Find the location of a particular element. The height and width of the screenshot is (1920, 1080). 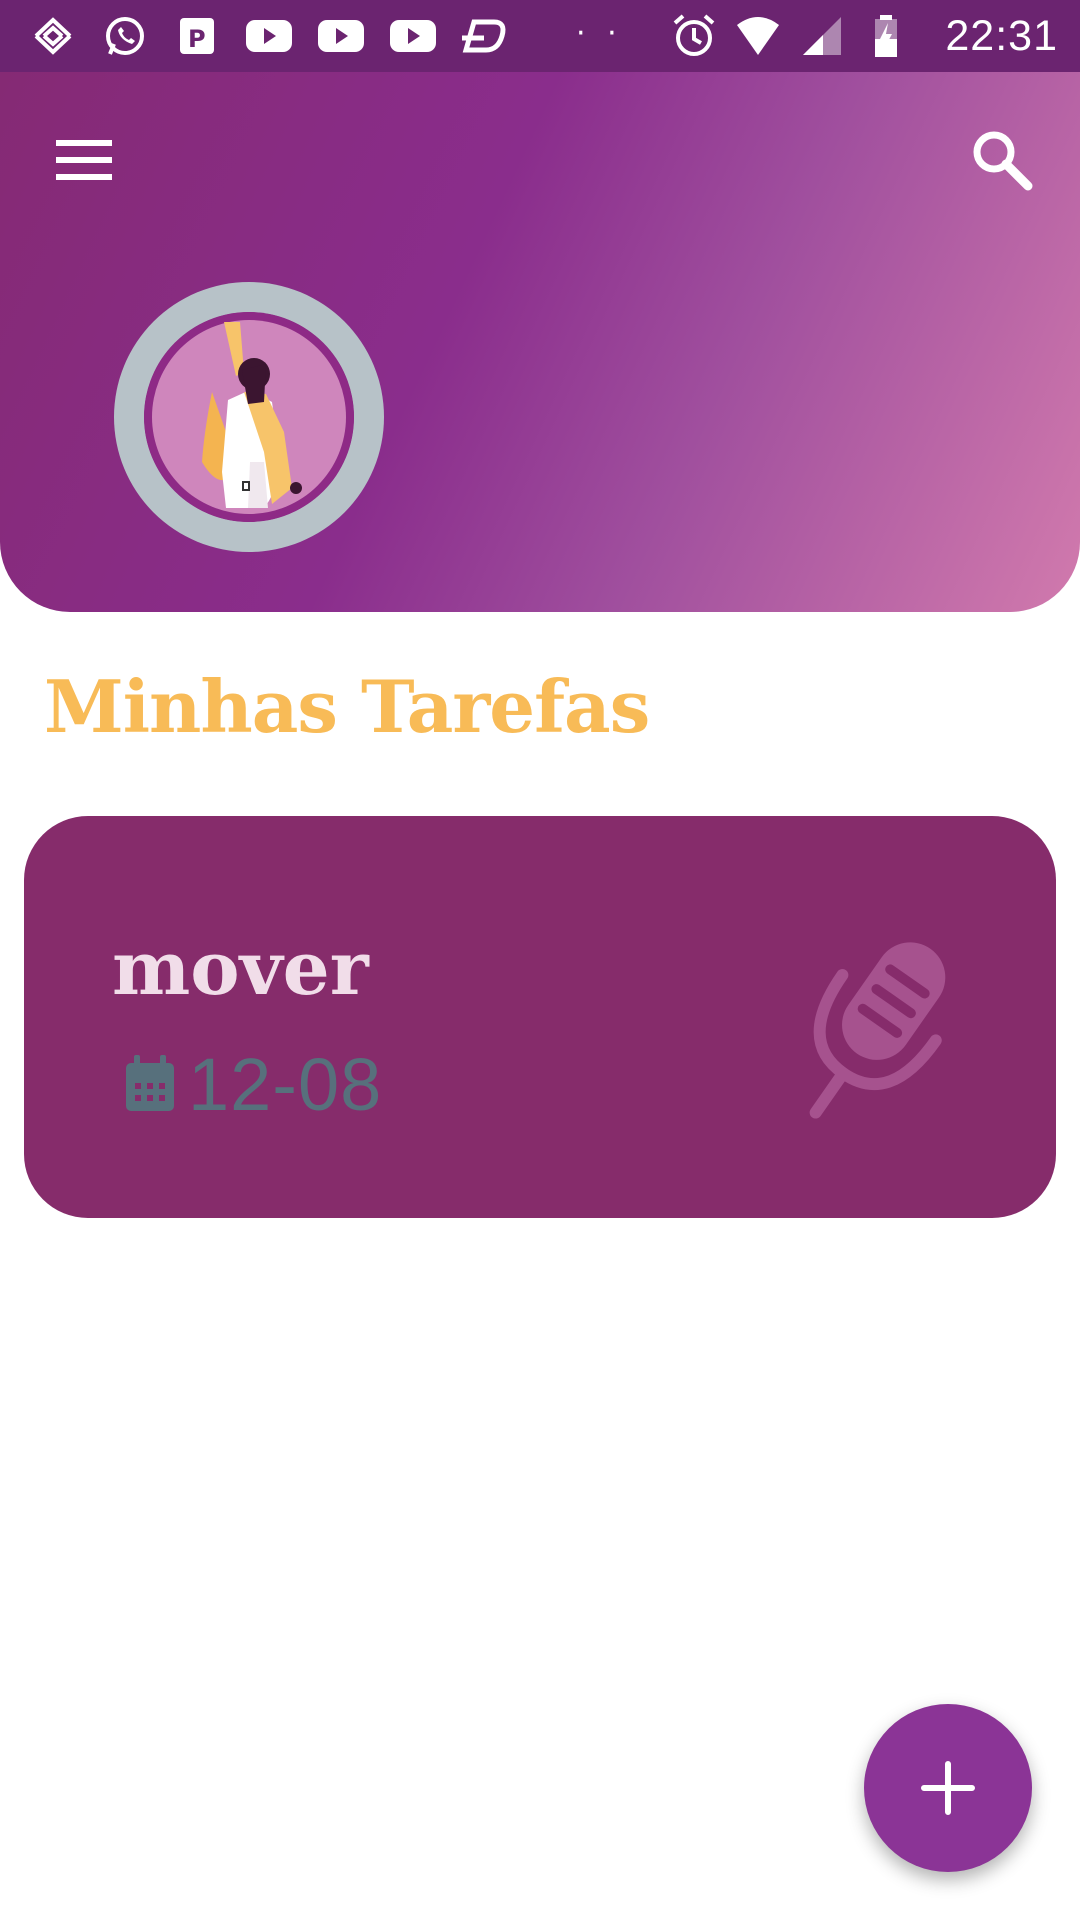

dz-app-icon is located at coordinates (485, 36).